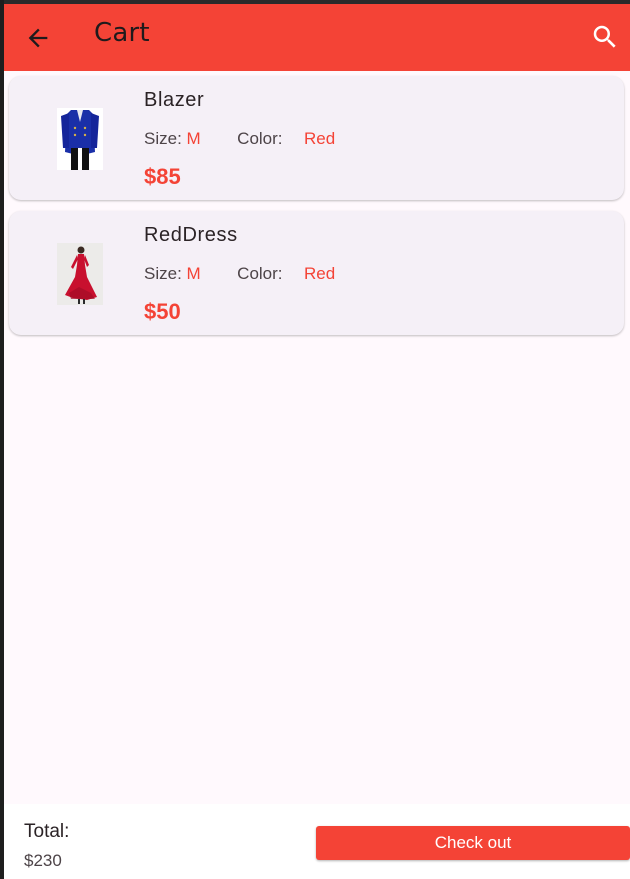 The width and height of the screenshot is (630, 879). I want to click on app-bar: Cart, so click(317, 37).